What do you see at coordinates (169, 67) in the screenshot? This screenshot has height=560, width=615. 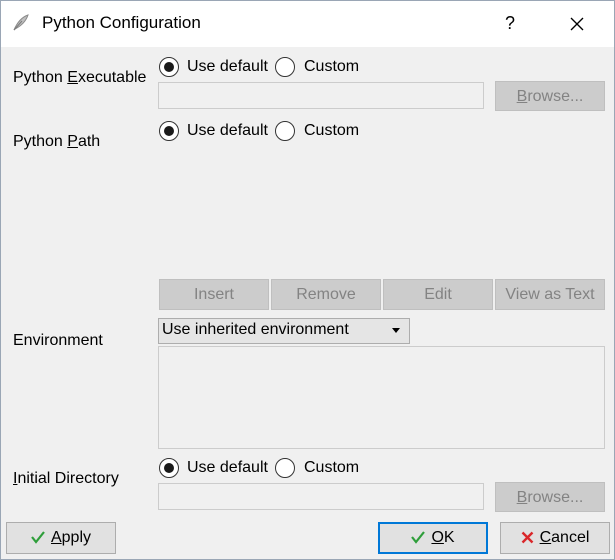 I see `python-executable-default-radio` at bounding box center [169, 67].